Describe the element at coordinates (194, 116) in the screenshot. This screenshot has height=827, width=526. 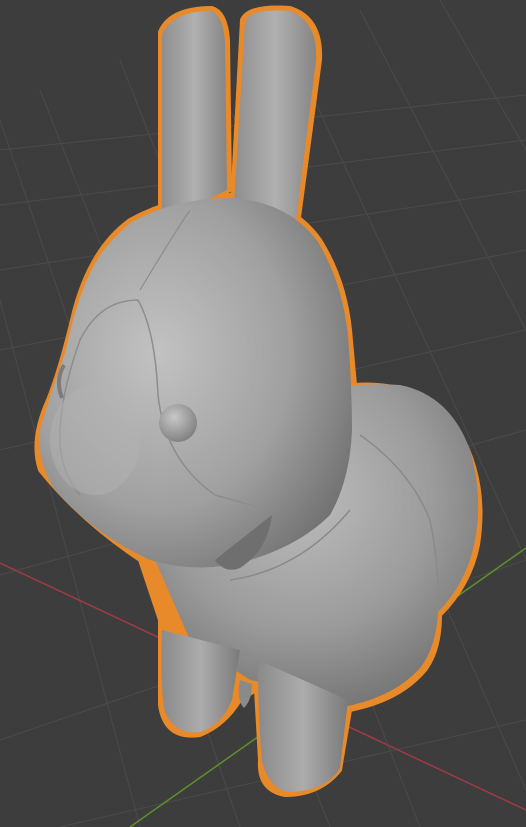
I see `left-ear` at that location.